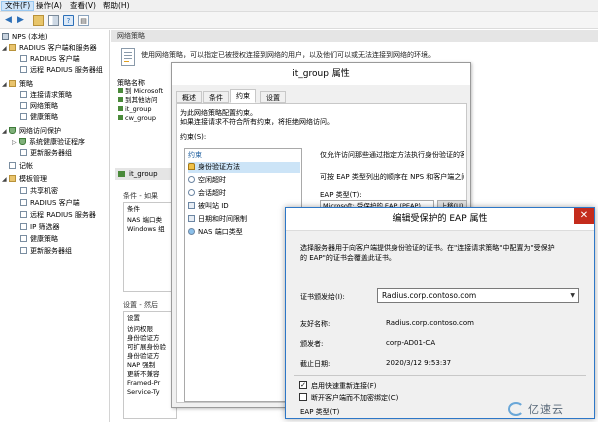 The image size is (598, 422). I want to click on menu-file: 文件(F), so click(18, 6).